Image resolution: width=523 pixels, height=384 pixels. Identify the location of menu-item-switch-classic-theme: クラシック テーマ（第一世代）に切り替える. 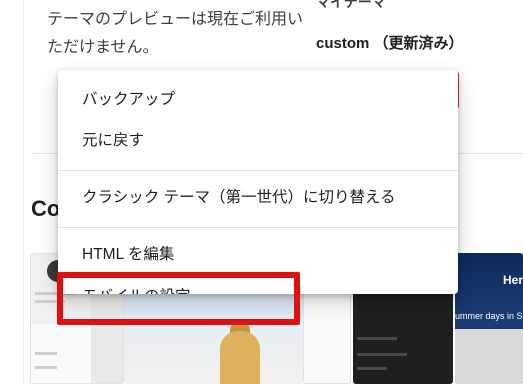
(258, 198).